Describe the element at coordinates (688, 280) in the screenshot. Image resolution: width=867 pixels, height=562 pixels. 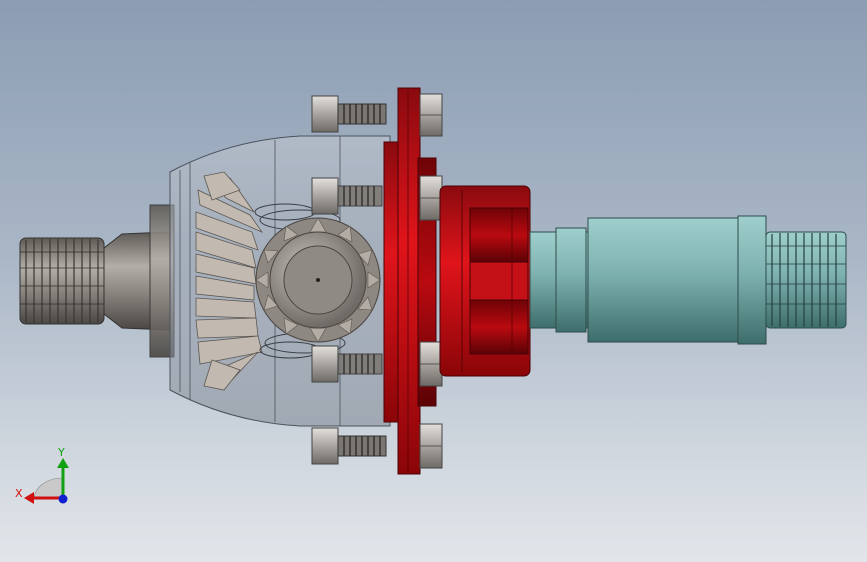
I see `right-output-shaft` at that location.